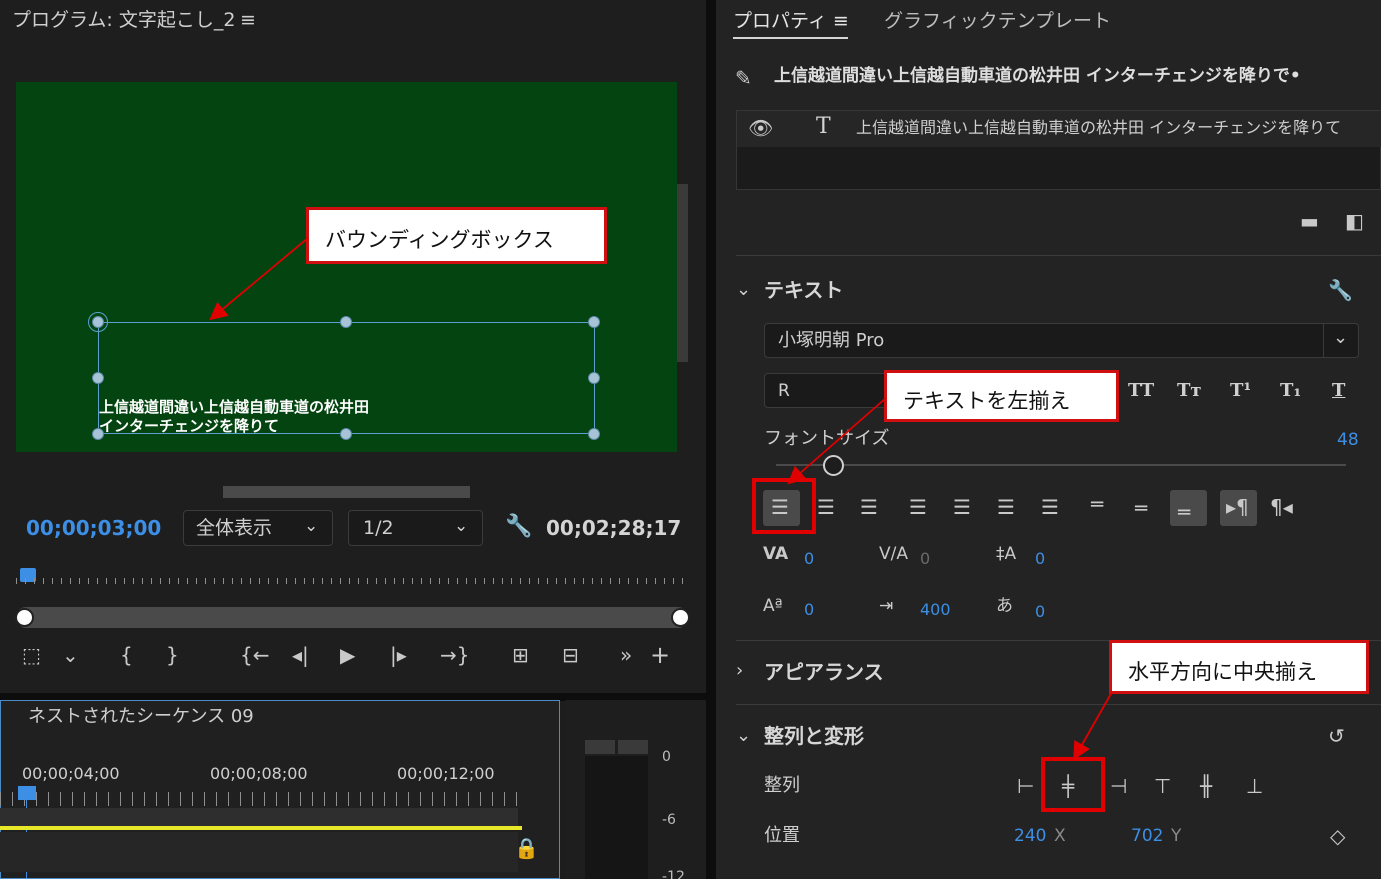  What do you see at coordinates (837, 441) in the screenshot?
I see `arrow-left-align` at bounding box center [837, 441].